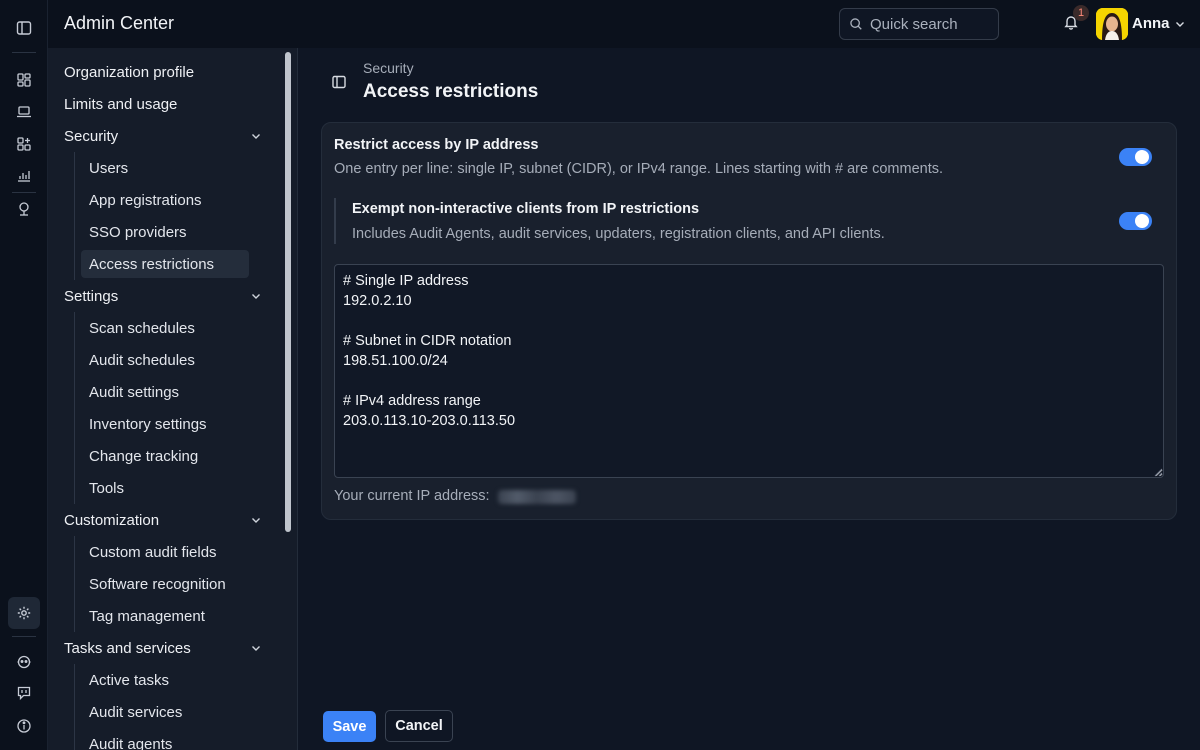 The image size is (1200, 750). I want to click on icon-rail, so click(24, 375).